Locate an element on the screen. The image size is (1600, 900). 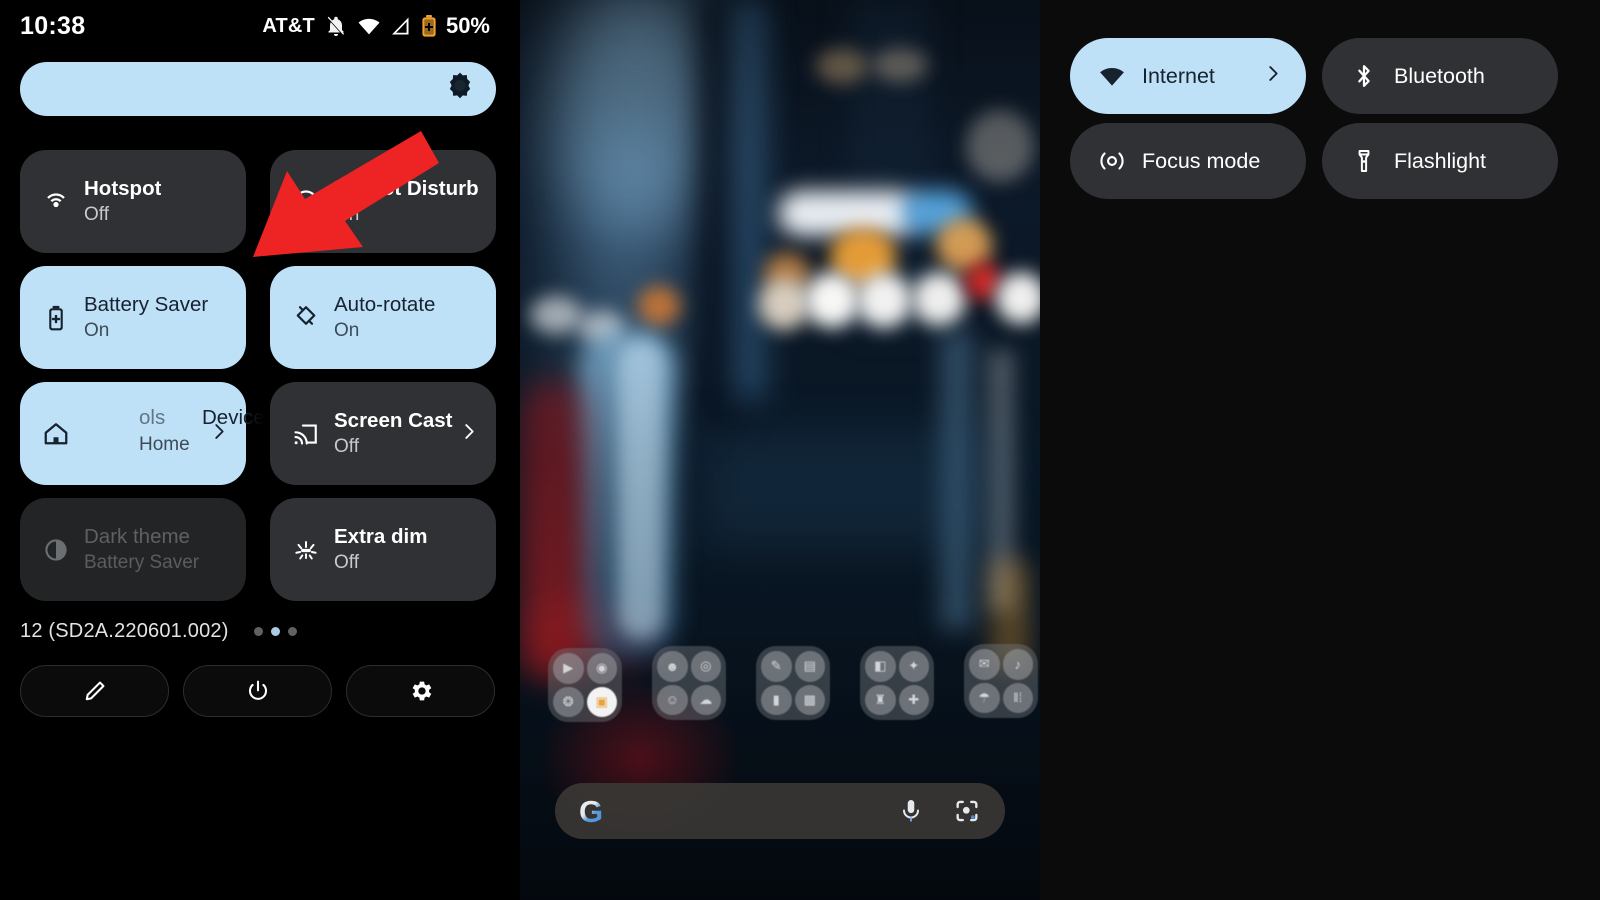
reddit-icon: ☺ is located at coordinates (672, 699).